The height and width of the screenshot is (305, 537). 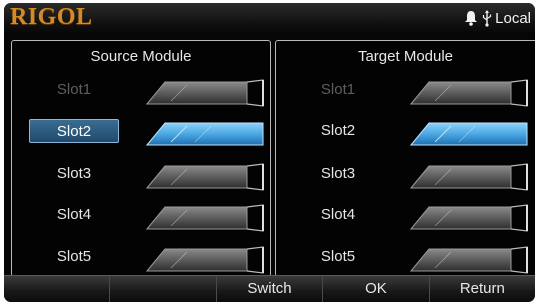 I want to click on target-slot-1: Slot1, so click(x=405, y=90).